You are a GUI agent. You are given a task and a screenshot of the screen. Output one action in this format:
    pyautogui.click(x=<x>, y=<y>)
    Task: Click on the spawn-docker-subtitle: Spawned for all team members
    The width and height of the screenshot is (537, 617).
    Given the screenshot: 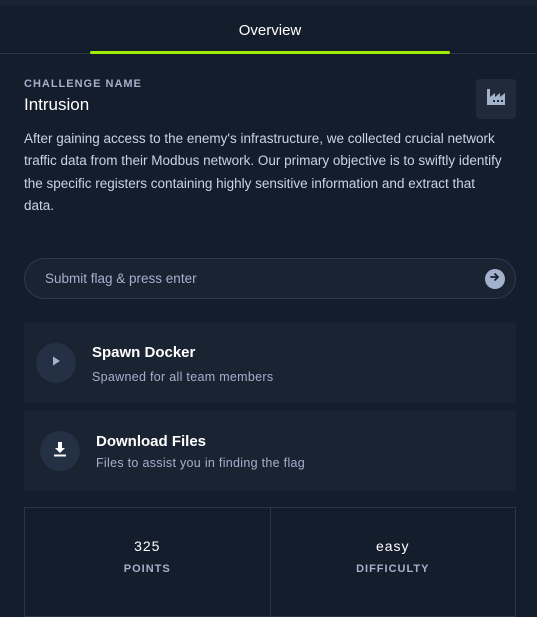 What is the action you would take?
    pyautogui.click(x=183, y=377)
    